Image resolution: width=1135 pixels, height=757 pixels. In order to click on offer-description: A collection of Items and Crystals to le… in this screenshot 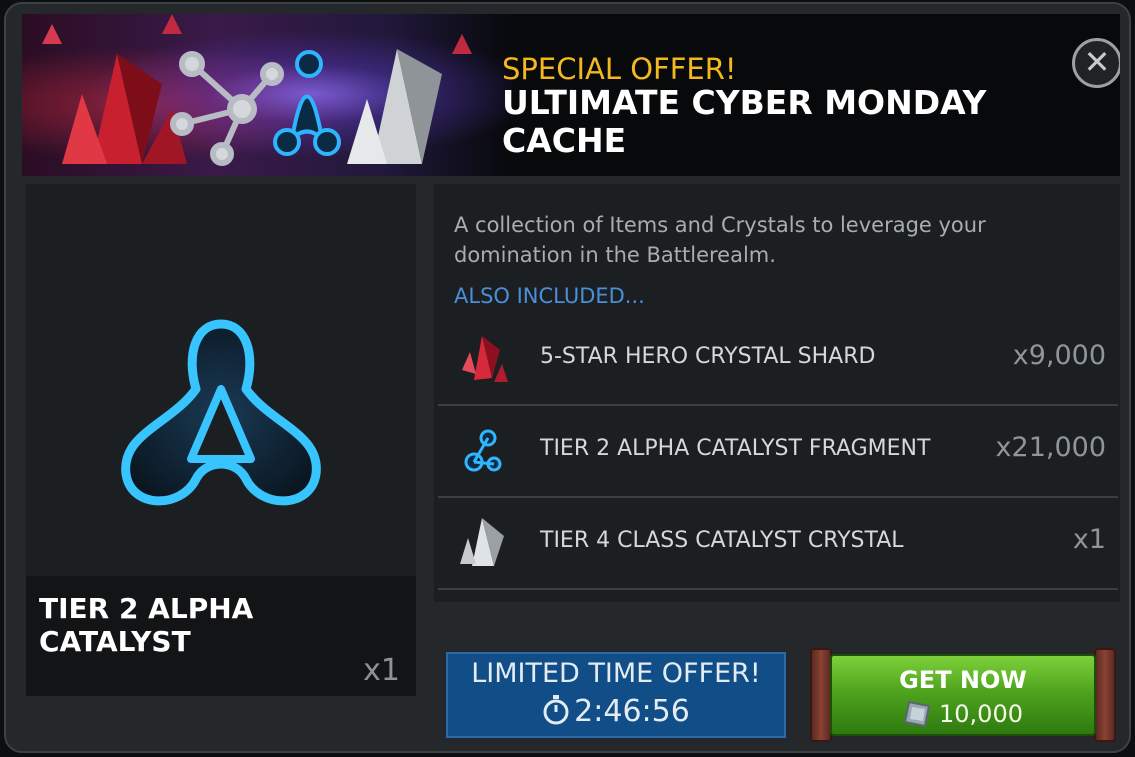, I will do `click(720, 240)`.